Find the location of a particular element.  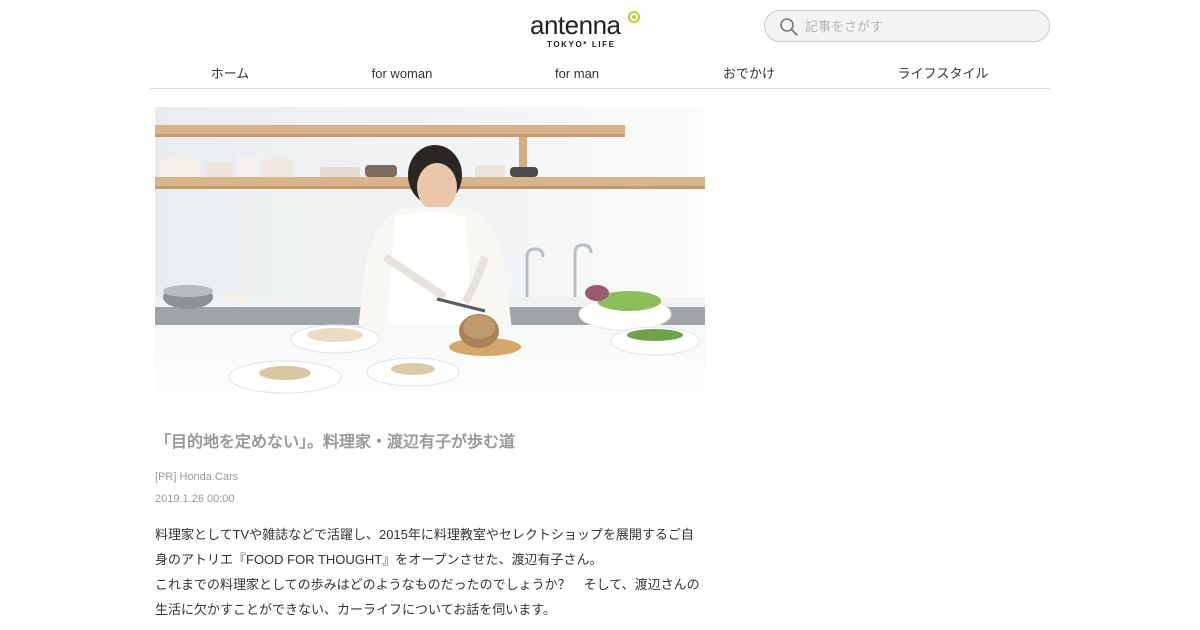

search-input is located at coordinates (920, 26).